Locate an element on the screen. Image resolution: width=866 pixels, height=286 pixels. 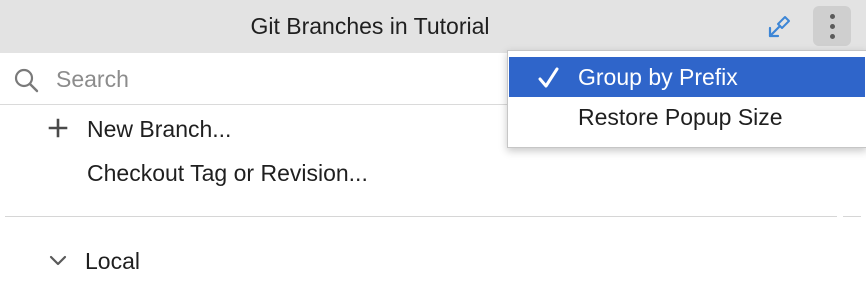
search-icon is located at coordinates (26, 80).